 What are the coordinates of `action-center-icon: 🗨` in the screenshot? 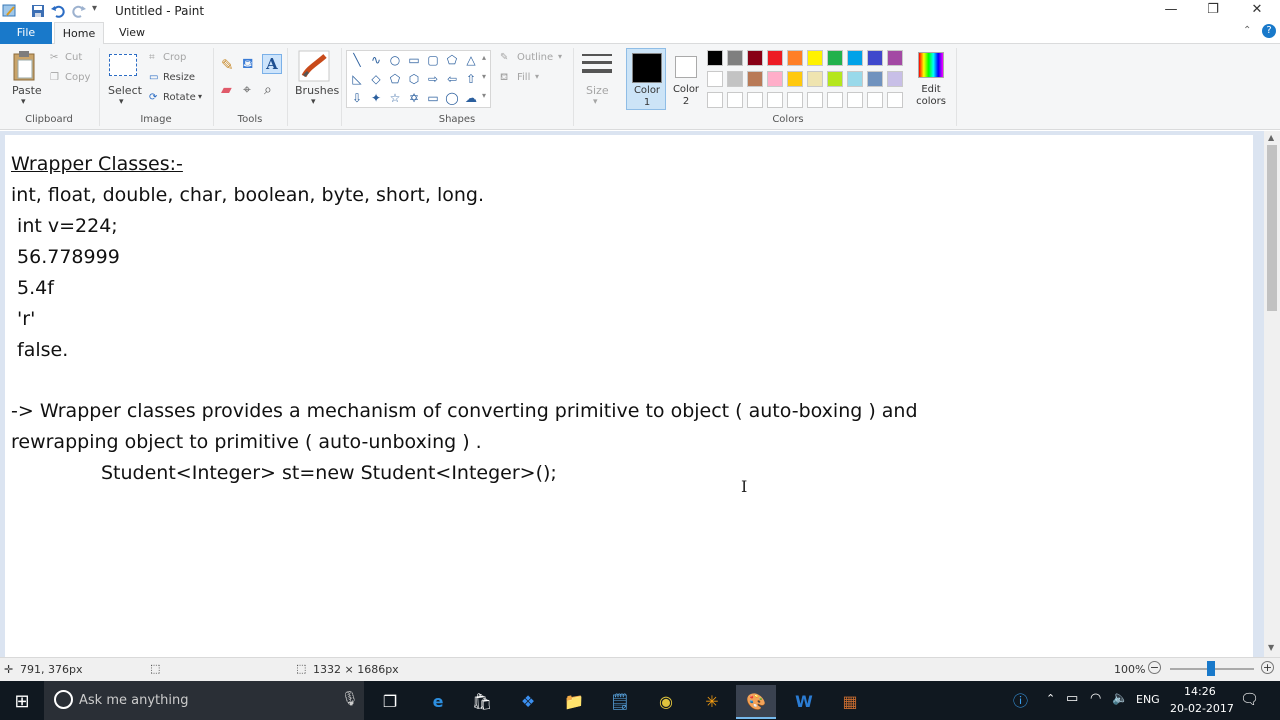 It's located at (1249, 699).